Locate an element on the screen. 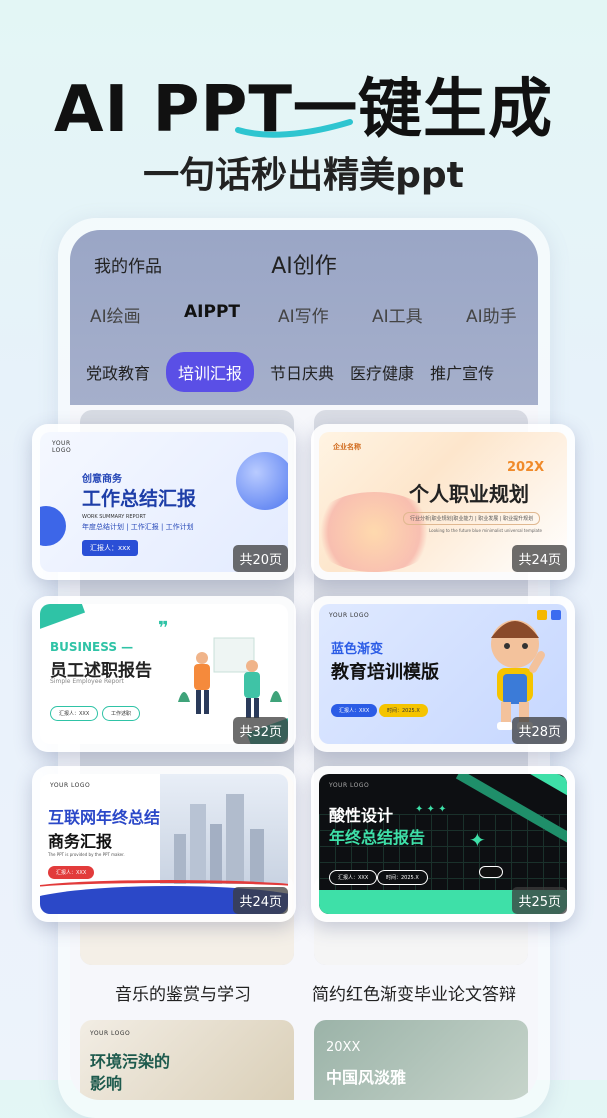  slide-company: 企业名称 is located at coordinates (347, 447).